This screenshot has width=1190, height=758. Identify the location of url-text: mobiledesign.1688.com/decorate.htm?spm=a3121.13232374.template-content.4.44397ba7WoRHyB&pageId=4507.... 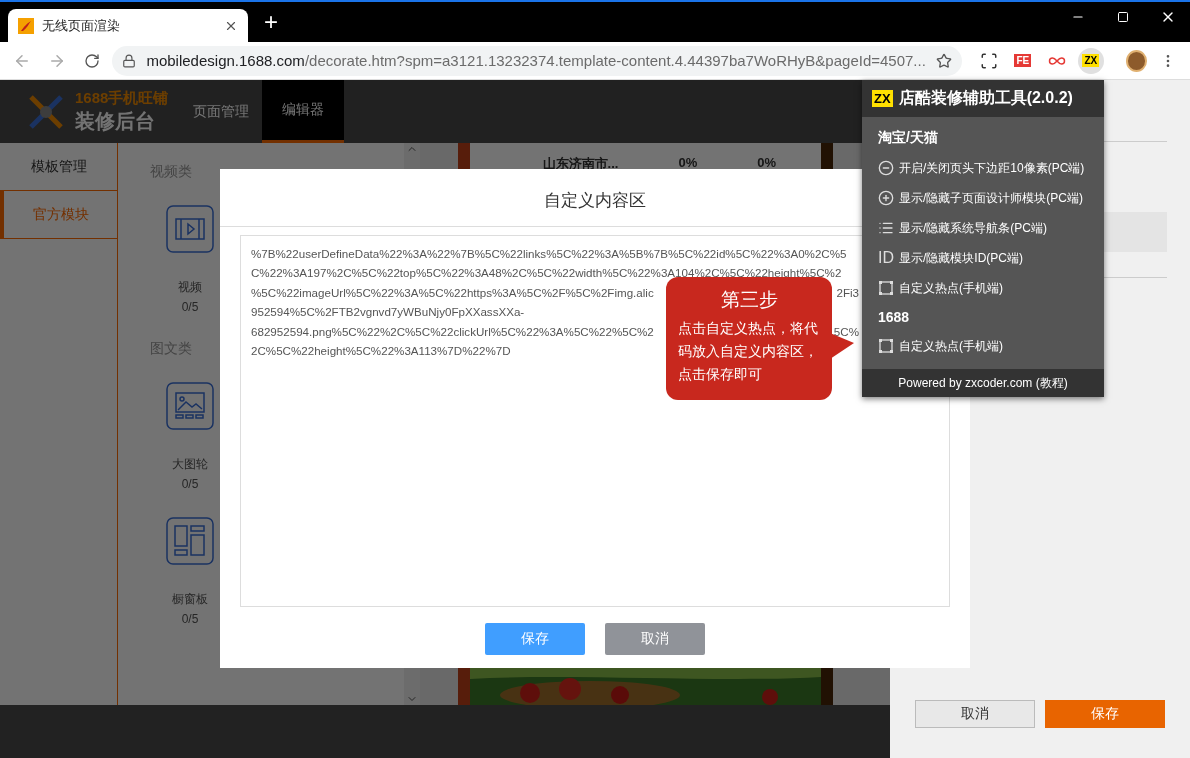
(536, 60).